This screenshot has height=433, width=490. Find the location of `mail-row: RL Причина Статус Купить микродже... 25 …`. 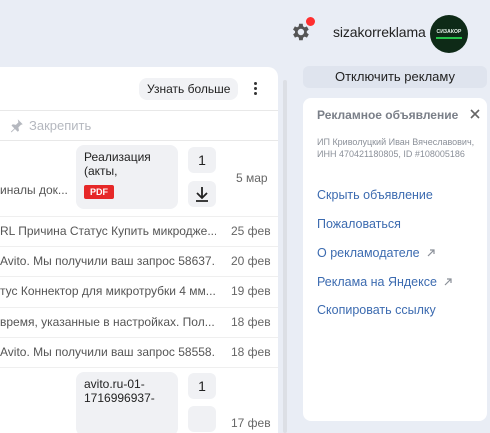

mail-row: RL Причина Статус Купить микродже... 25 … is located at coordinates (139, 231).